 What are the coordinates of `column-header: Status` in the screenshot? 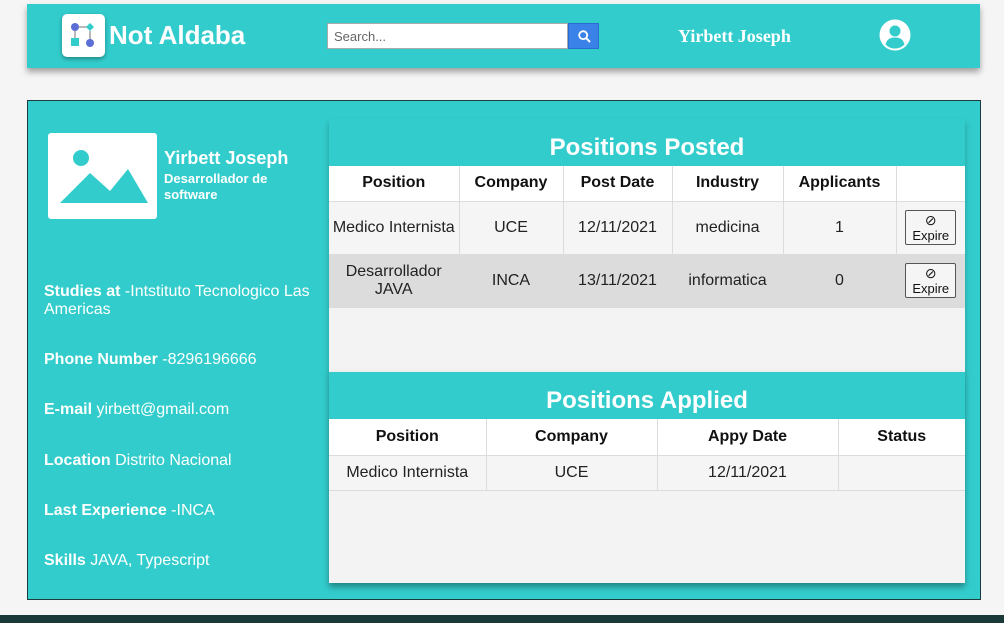 It's located at (901, 437).